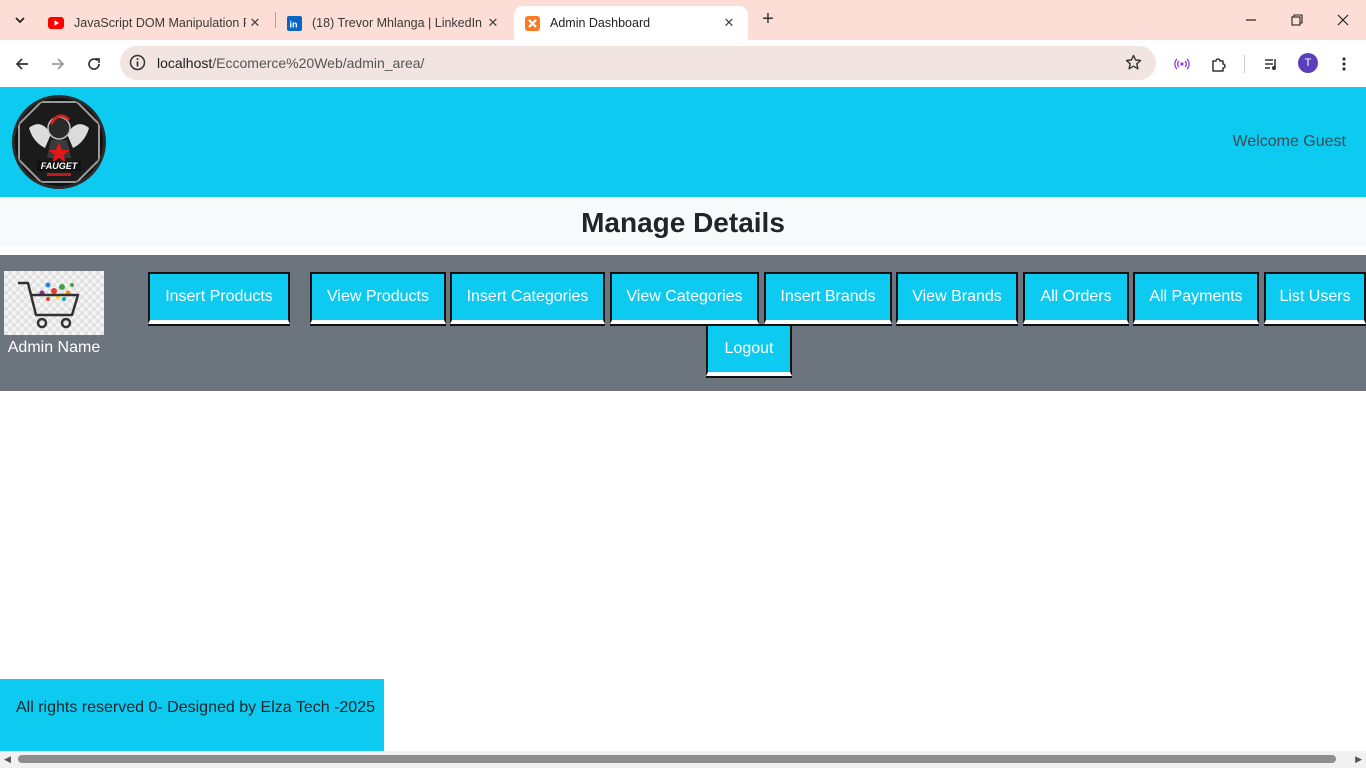 The height and width of the screenshot is (768, 1366). I want to click on site-logo: FAUGET, so click(59, 142).